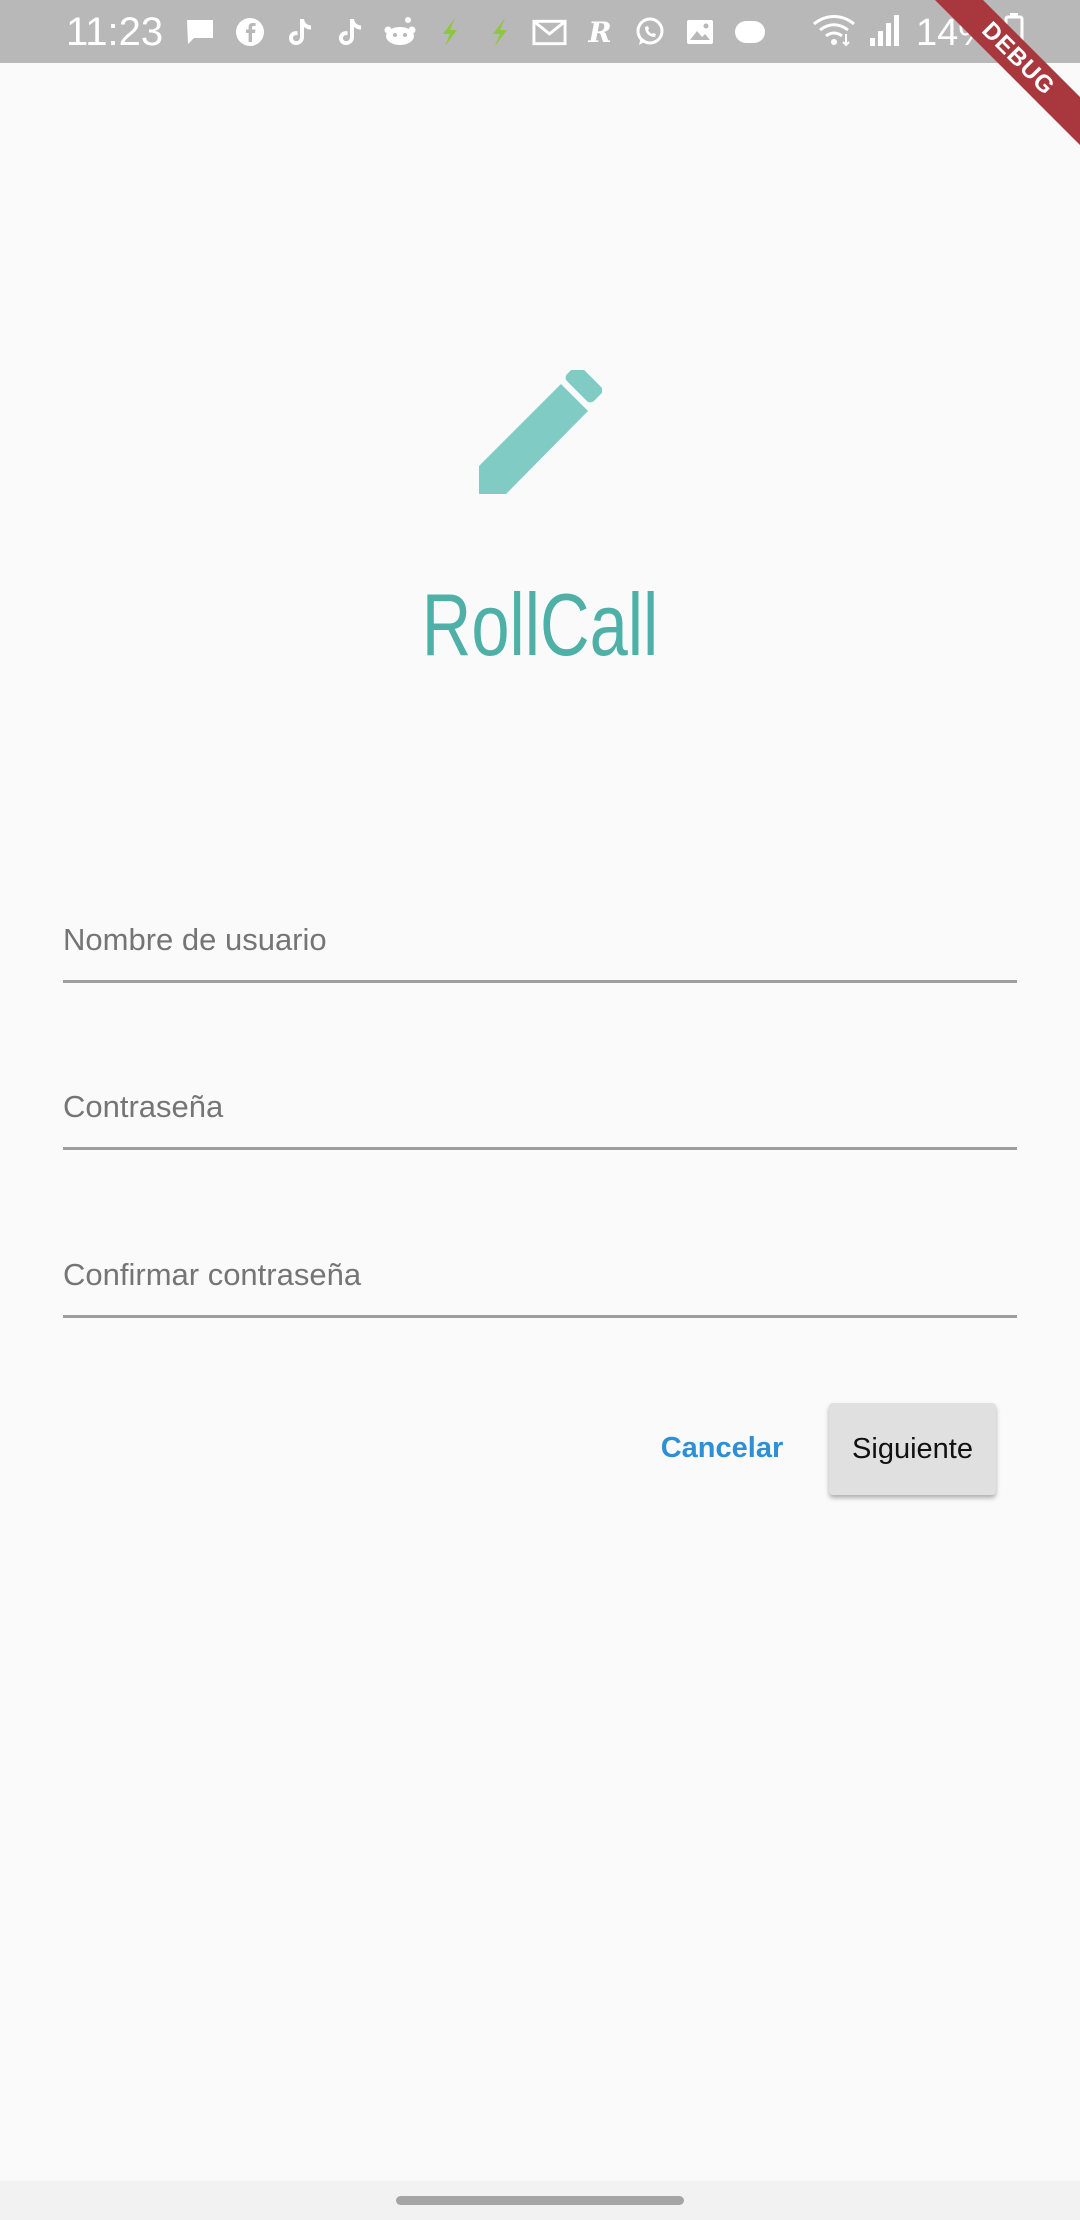  I want to click on battery-percentage: 14%, so click(954, 32).